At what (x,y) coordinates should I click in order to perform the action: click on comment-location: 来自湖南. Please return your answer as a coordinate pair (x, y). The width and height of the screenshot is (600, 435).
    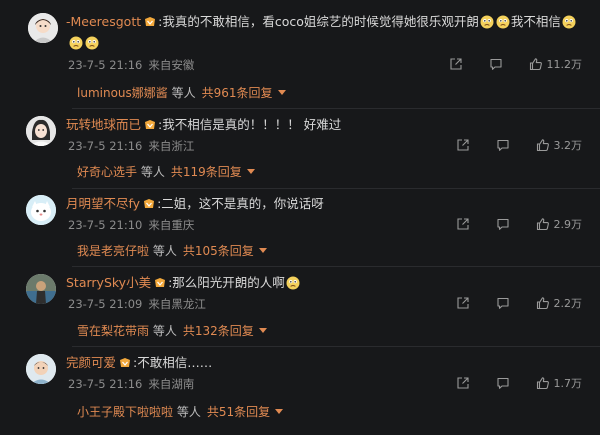
    Looking at the image, I should click on (171, 384).